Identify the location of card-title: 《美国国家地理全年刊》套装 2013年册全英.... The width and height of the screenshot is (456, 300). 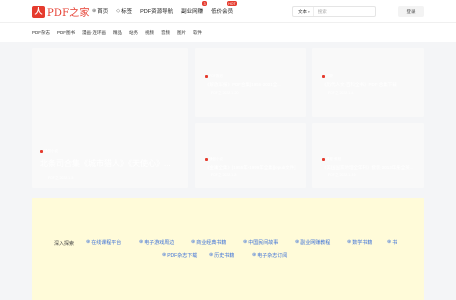
(370, 168).